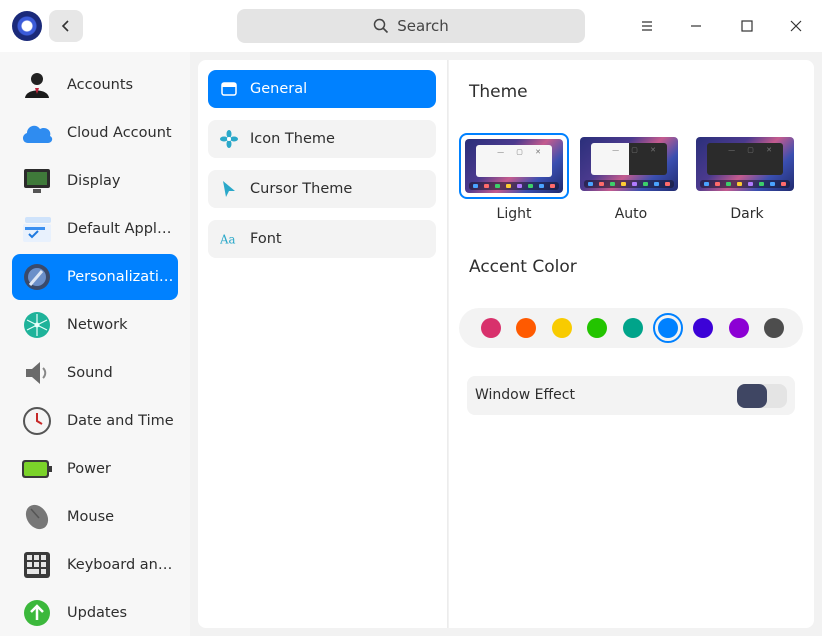 Image resolution: width=822 pixels, height=636 pixels. What do you see at coordinates (120, 421) in the screenshot?
I see `sidebar-item-label: Date and Time` at bounding box center [120, 421].